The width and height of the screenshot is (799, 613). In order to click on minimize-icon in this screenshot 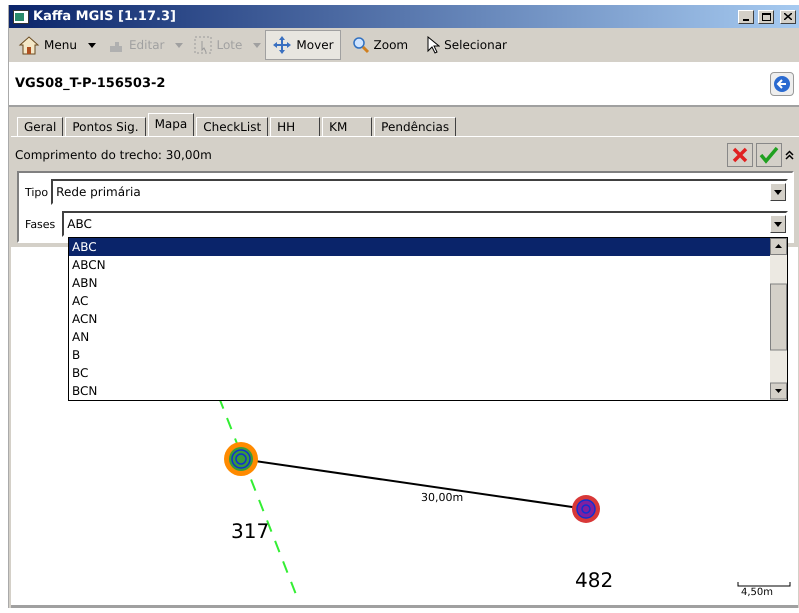, I will do `click(746, 19)`.